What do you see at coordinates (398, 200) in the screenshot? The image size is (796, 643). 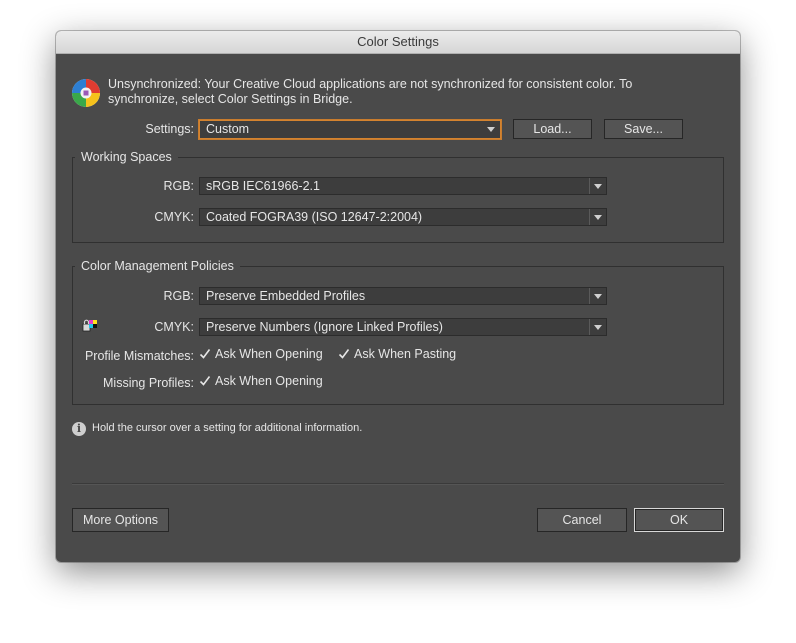 I see `working-spaces-group` at bounding box center [398, 200].